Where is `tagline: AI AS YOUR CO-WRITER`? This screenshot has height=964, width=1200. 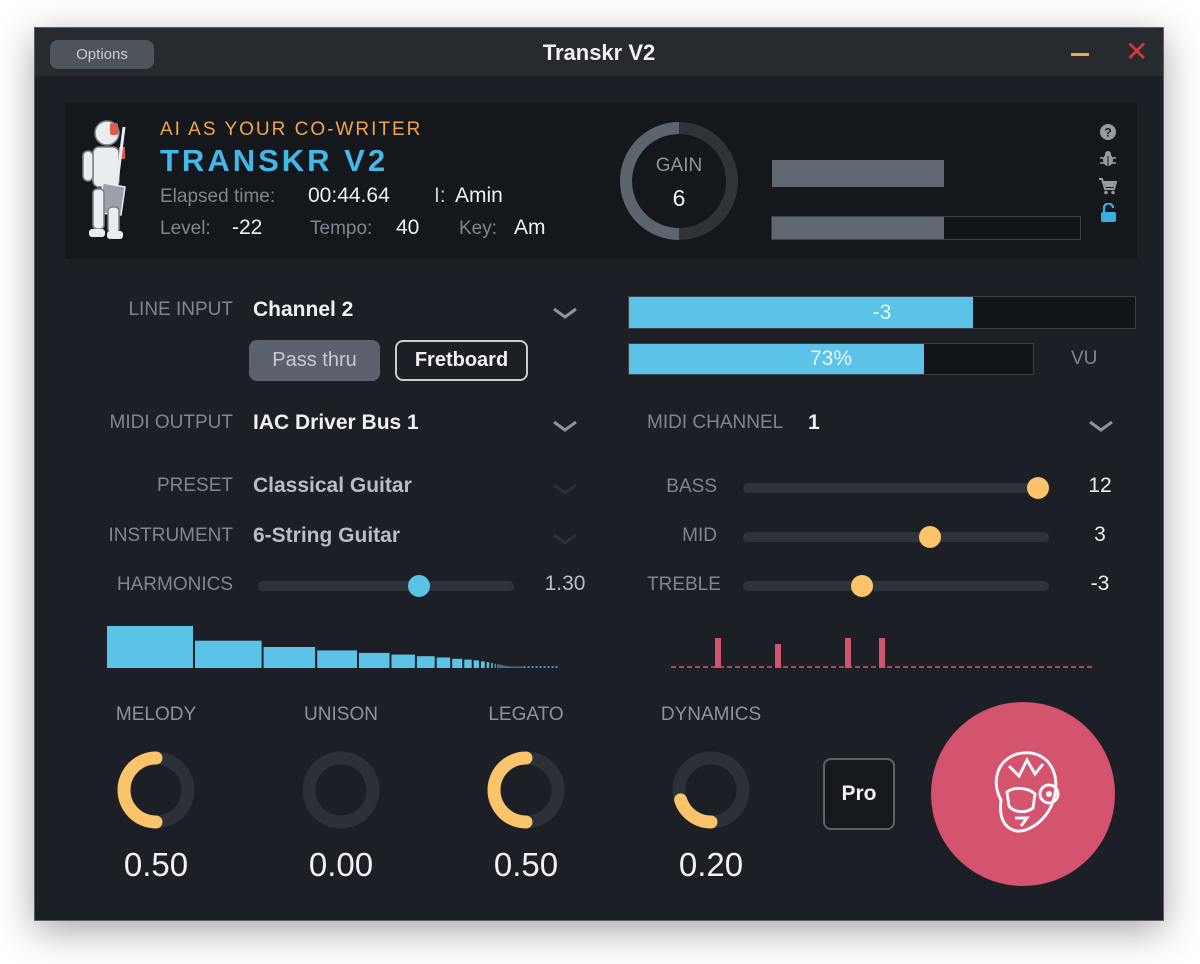
tagline: AI AS YOUR CO-WRITER is located at coordinates (291, 129).